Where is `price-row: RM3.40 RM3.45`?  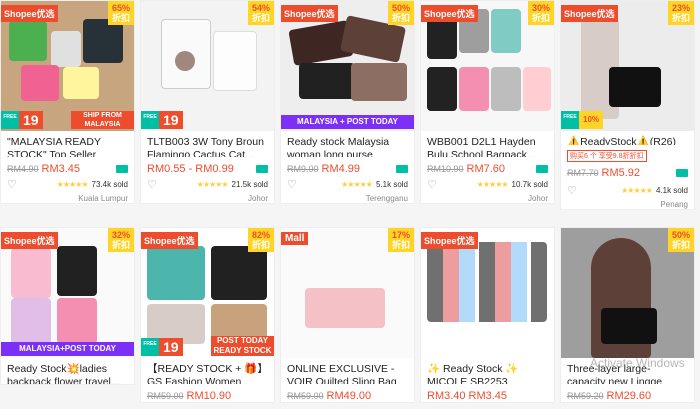 price-row: RM3.40 RM3.45 is located at coordinates (467, 396).